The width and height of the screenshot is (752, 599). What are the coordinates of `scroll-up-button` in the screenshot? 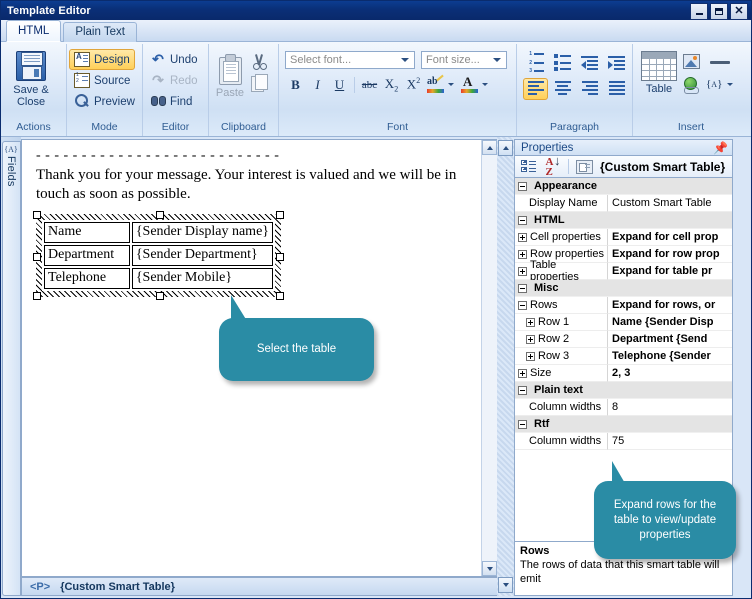 It's located at (489, 147).